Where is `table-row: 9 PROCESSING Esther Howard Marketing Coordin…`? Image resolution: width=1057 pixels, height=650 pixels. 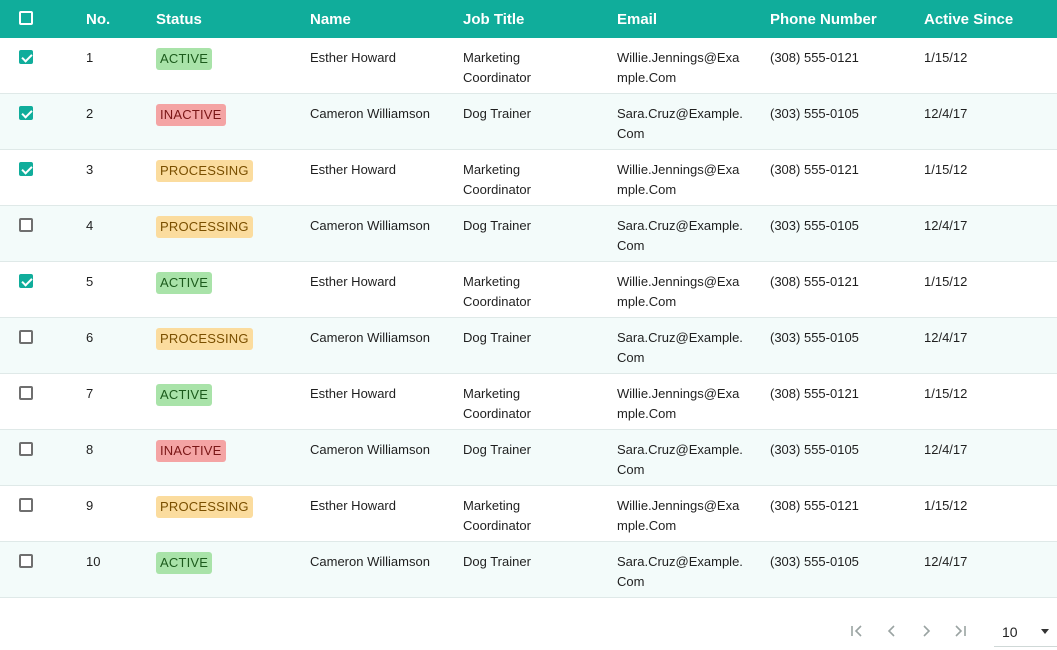
table-row: 9 PROCESSING Esther Howard Marketing Coordin… is located at coordinates (528, 514).